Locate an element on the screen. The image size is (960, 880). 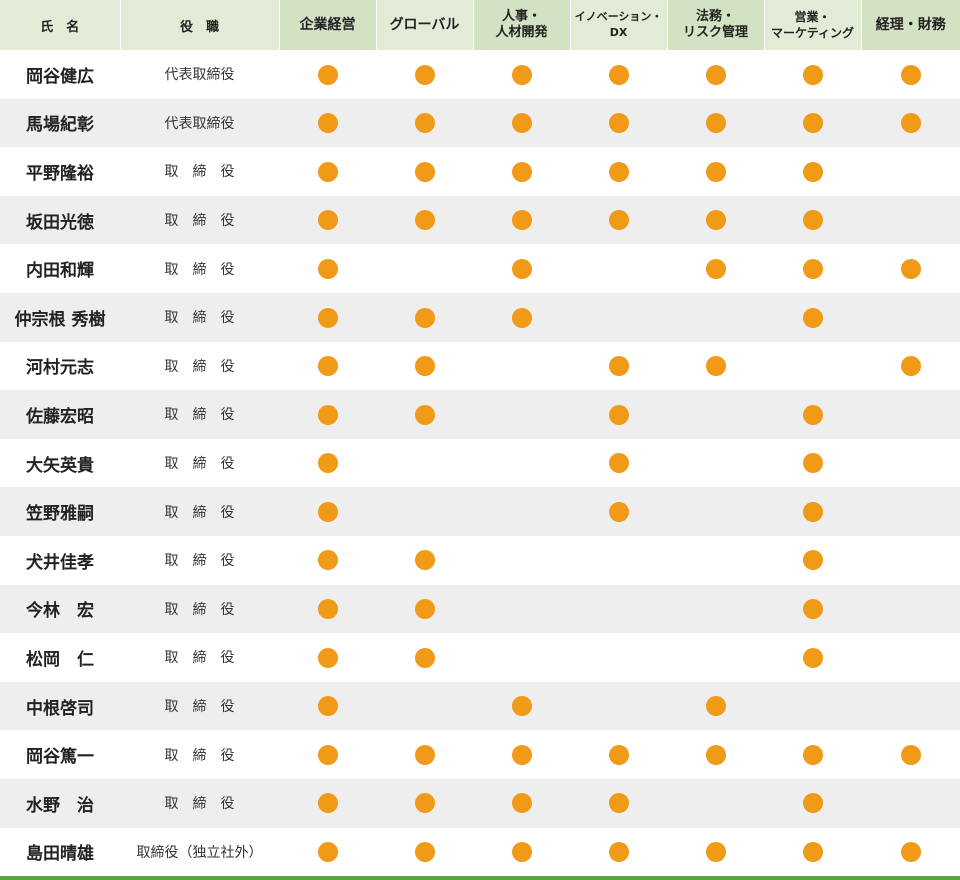
header-skill-innovation-dx: イノベーション・ DX is located at coordinates (618, 25).